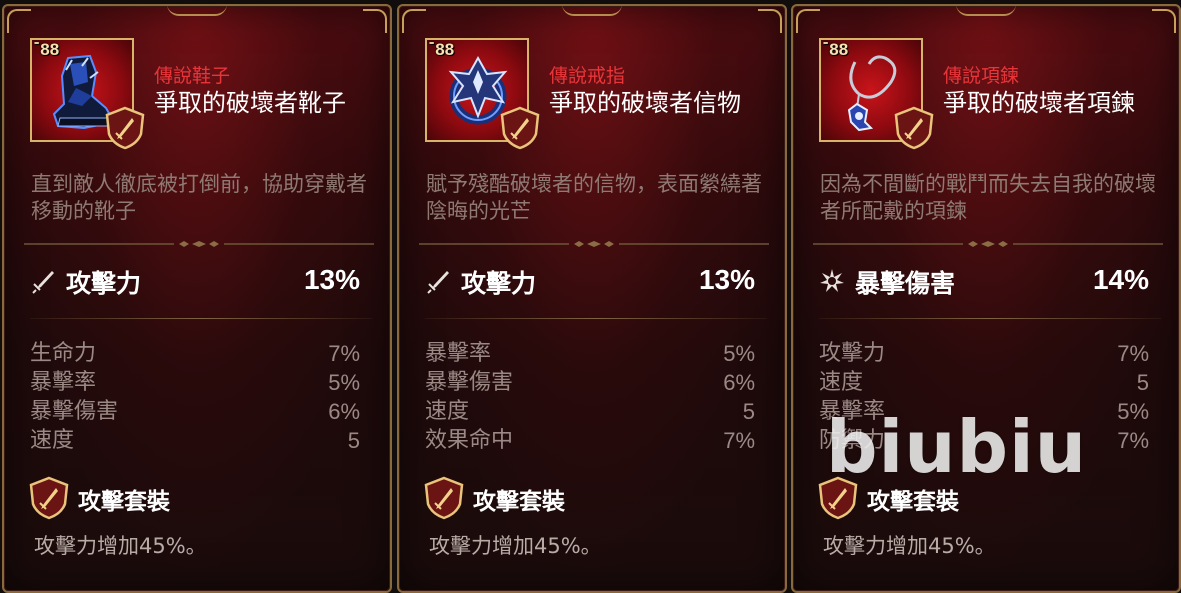 The height and width of the screenshot is (593, 1181). Describe the element at coordinates (587, 76) in the screenshot. I see `item-rarity: 傳說戒指` at that location.